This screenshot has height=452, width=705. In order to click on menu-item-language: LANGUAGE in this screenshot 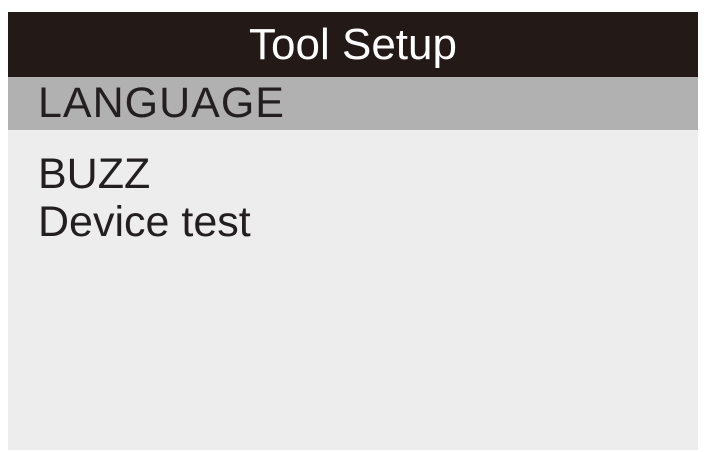, I will do `click(353, 103)`.